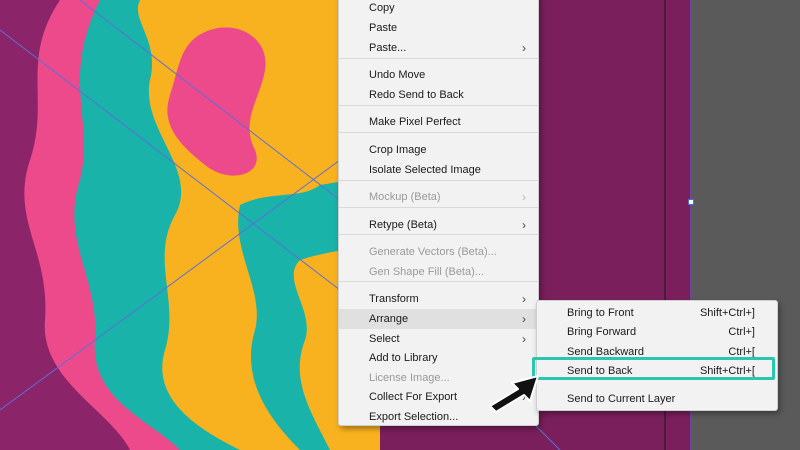 This screenshot has width=800, height=450. I want to click on menu-item-transform: Transform ›, so click(438, 299).